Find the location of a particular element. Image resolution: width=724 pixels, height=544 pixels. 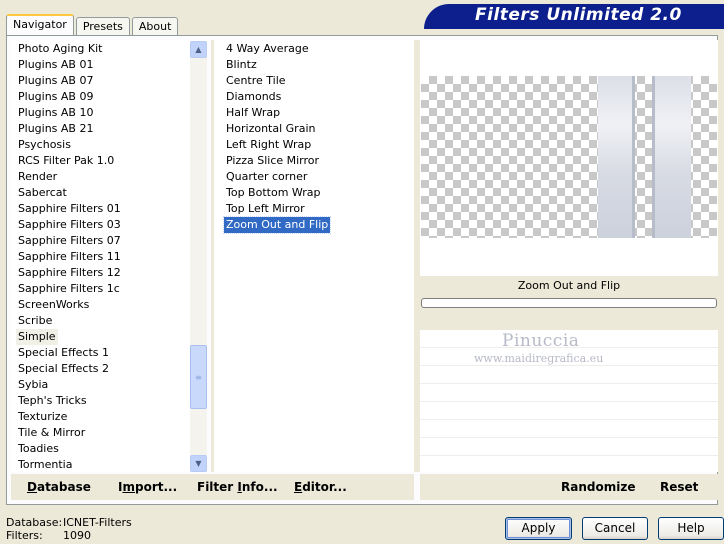

watermark-url: www.maidiregrafica.eu is located at coordinates (539, 358).